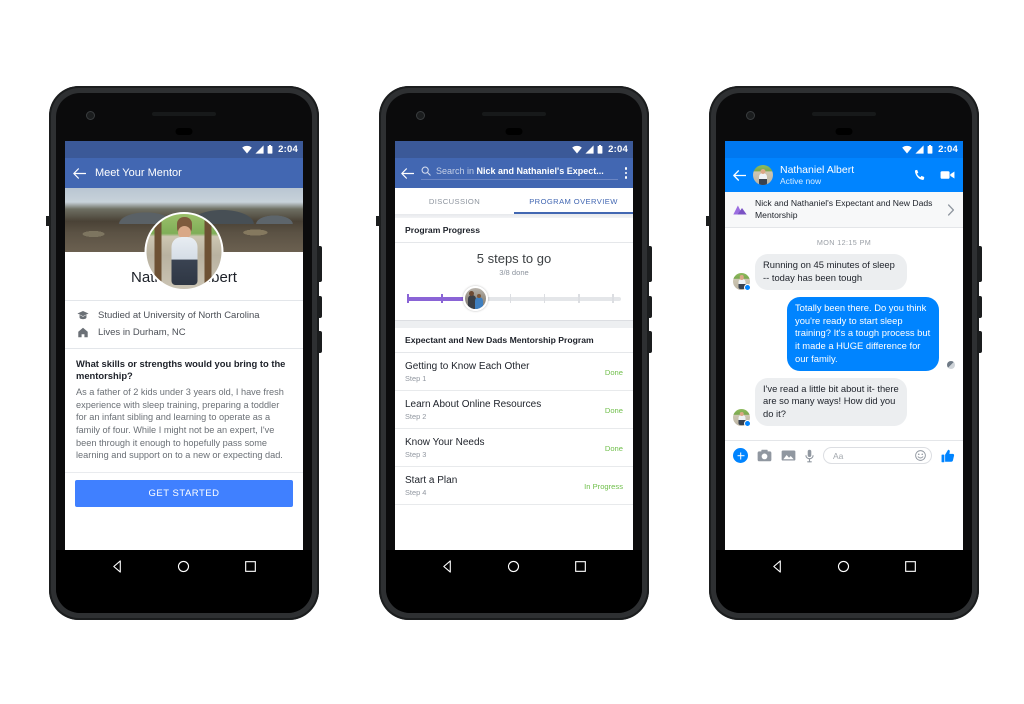 The width and height of the screenshot is (1024, 704). What do you see at coordinates (747, 423) in the screenshot?
I see `messenger-badge-icon` at bounding box center [747, 423].